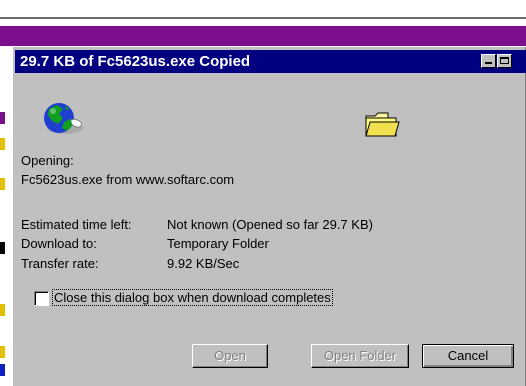  I want to click on background-window-edge, so click(6, 216).